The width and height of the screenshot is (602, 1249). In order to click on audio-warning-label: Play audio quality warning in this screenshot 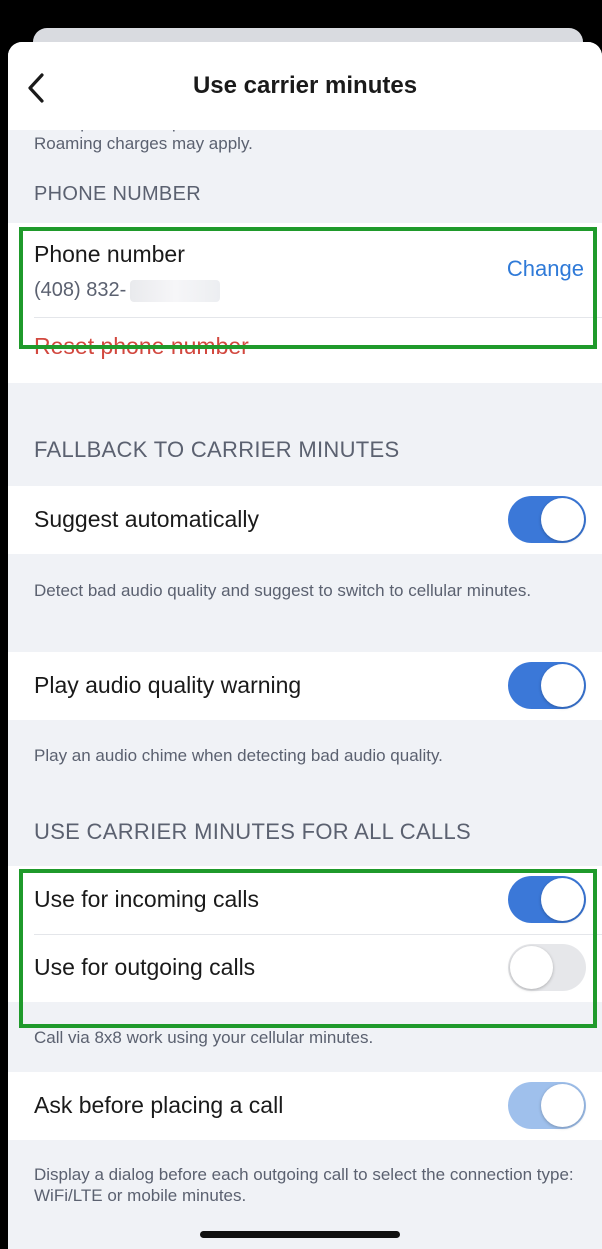, I will do `click(168, 685)`.